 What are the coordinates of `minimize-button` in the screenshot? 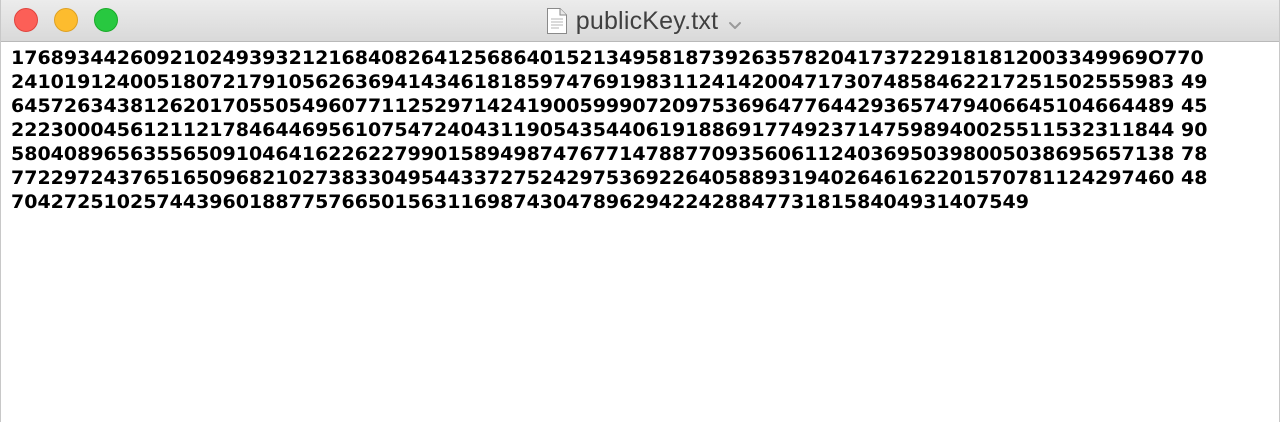 It's located at (66, 20).